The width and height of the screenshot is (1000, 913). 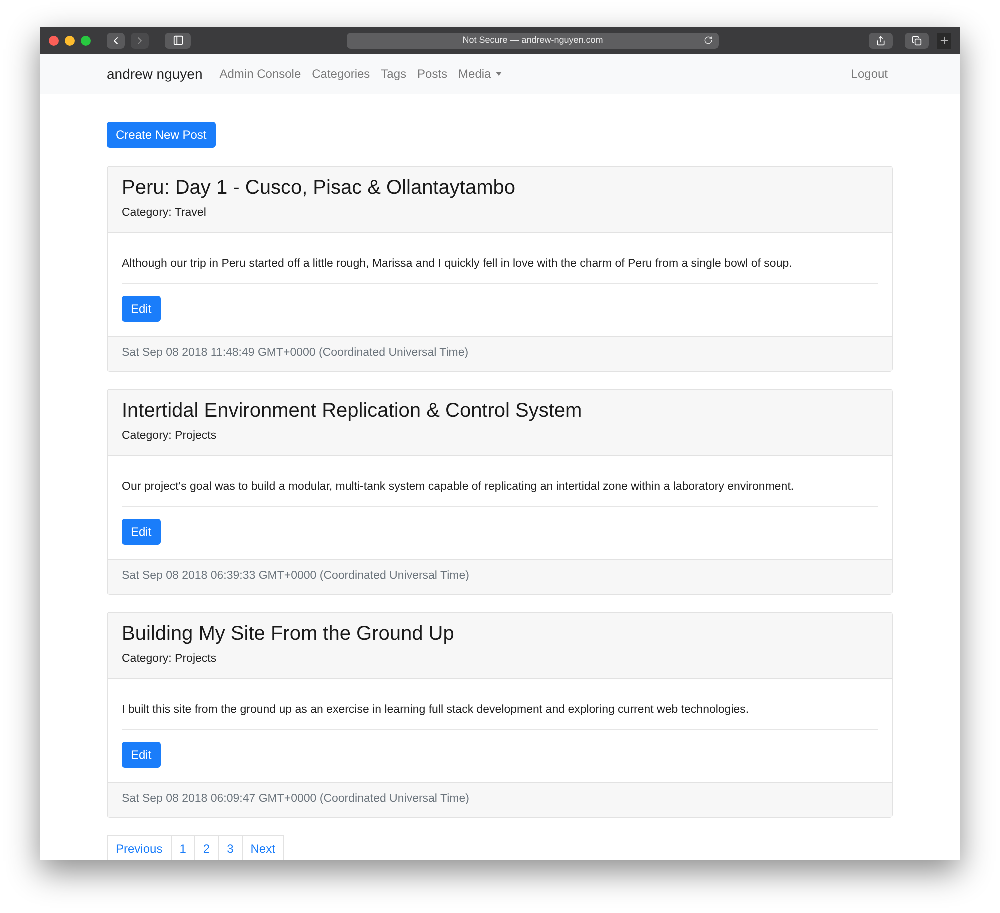 I want to click on post-date: Sat Sep 08 2018 11:48:49 GMT+0000 (Coordinated Universal Time), so click(x=295, y=354).